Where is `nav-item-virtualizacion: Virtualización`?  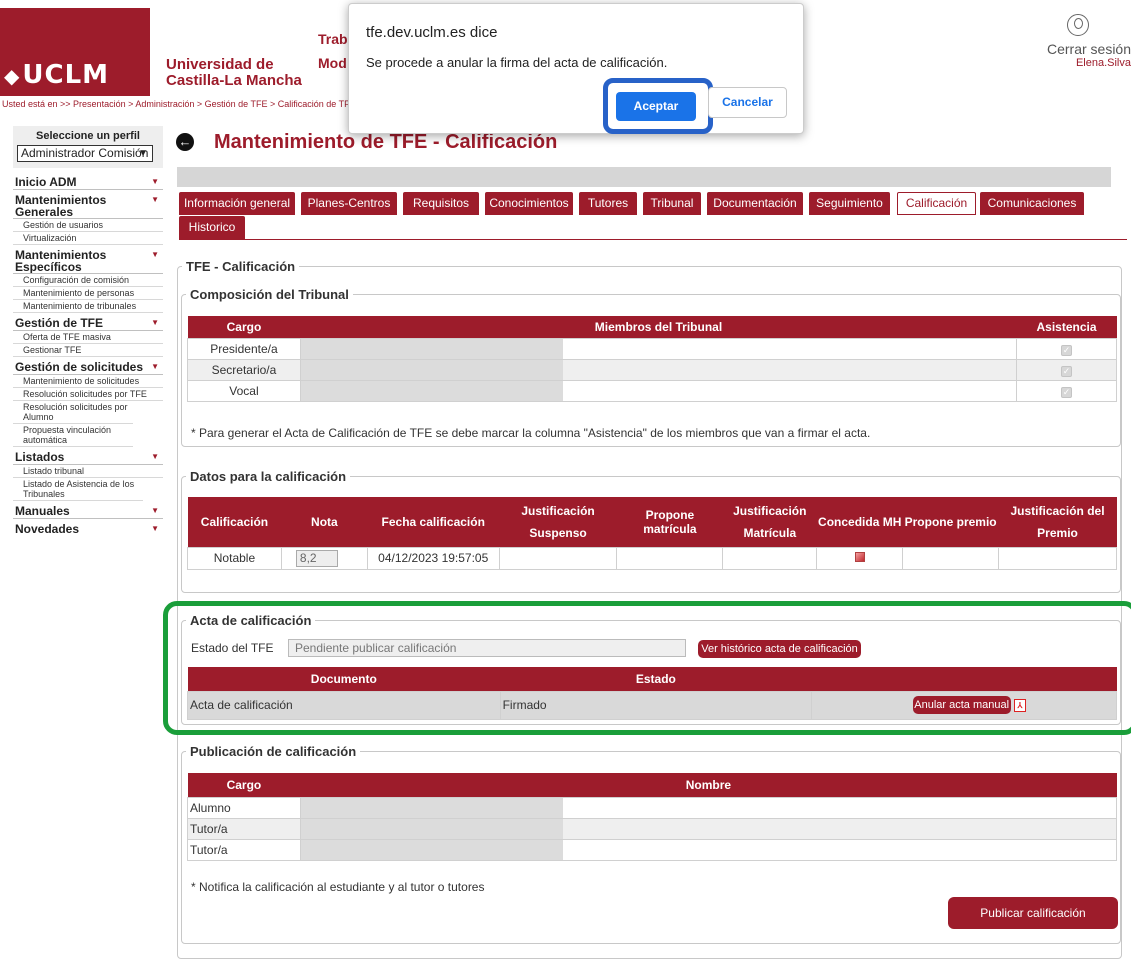 nav-item-virtualizacion: Virtualización is located at coordinates (88, 238).